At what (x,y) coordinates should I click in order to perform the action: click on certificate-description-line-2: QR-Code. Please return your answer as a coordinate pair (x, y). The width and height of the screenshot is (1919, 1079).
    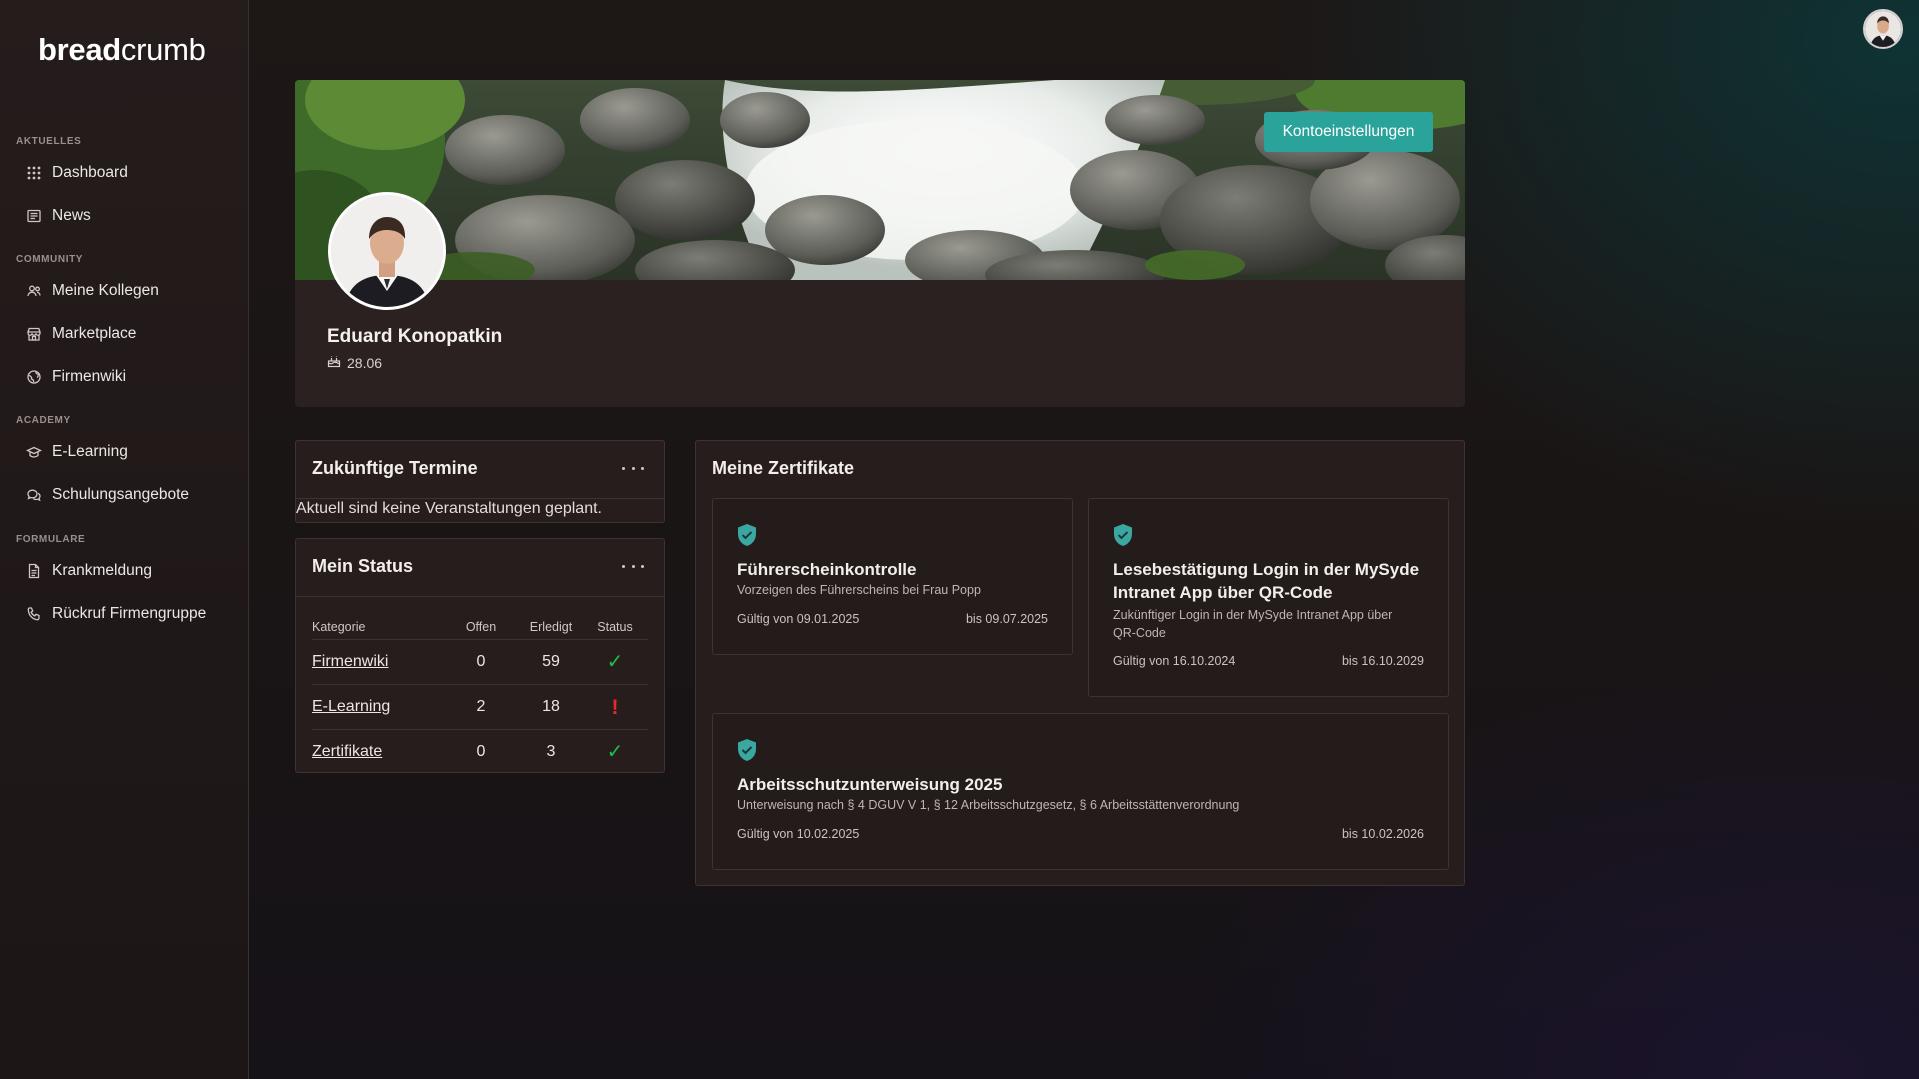
    Looking at the image, I should click on (1139, 633).